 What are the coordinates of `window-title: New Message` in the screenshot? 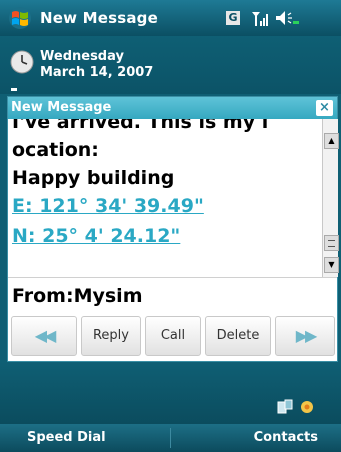 It's located at (99, 18).